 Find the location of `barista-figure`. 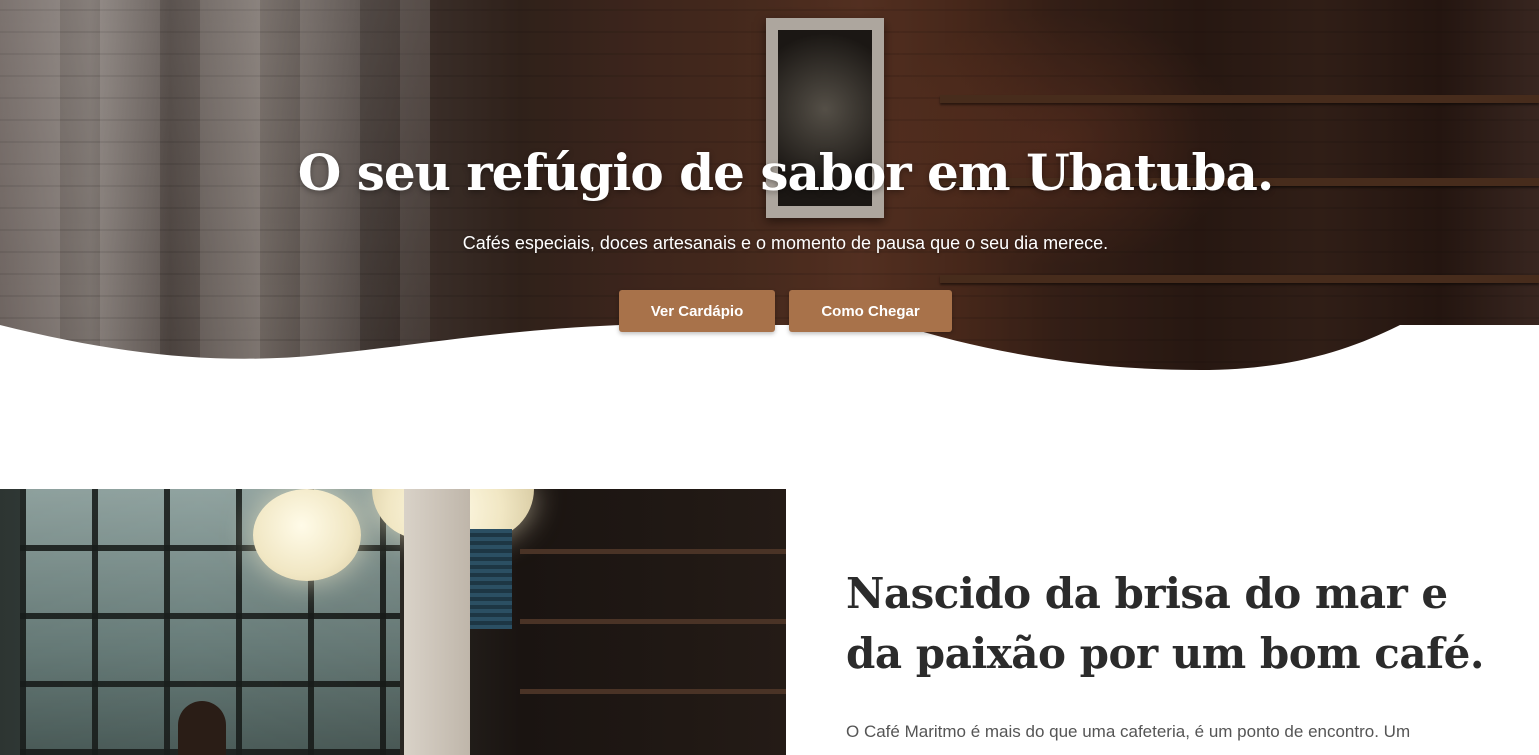

barista-figure is located at coordinates (202, 728).